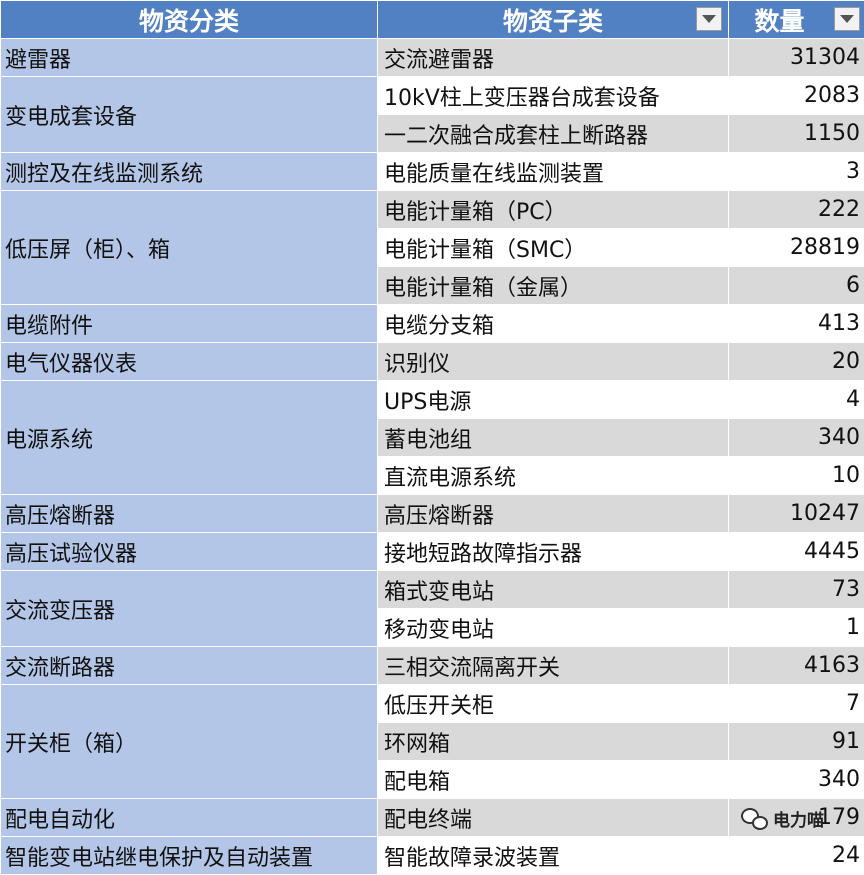 This screenshot has width=864, height=875. I want to click on table-row: 低压屏（柜）、箱电能计量箱（PC）222, so click(432, 210).